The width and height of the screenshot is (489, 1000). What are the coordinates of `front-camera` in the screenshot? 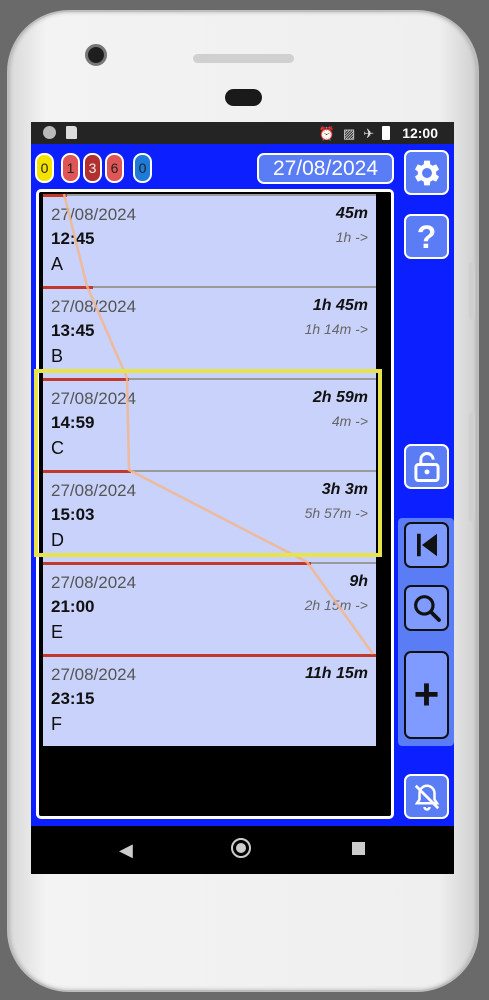 It's located at (96, 55).